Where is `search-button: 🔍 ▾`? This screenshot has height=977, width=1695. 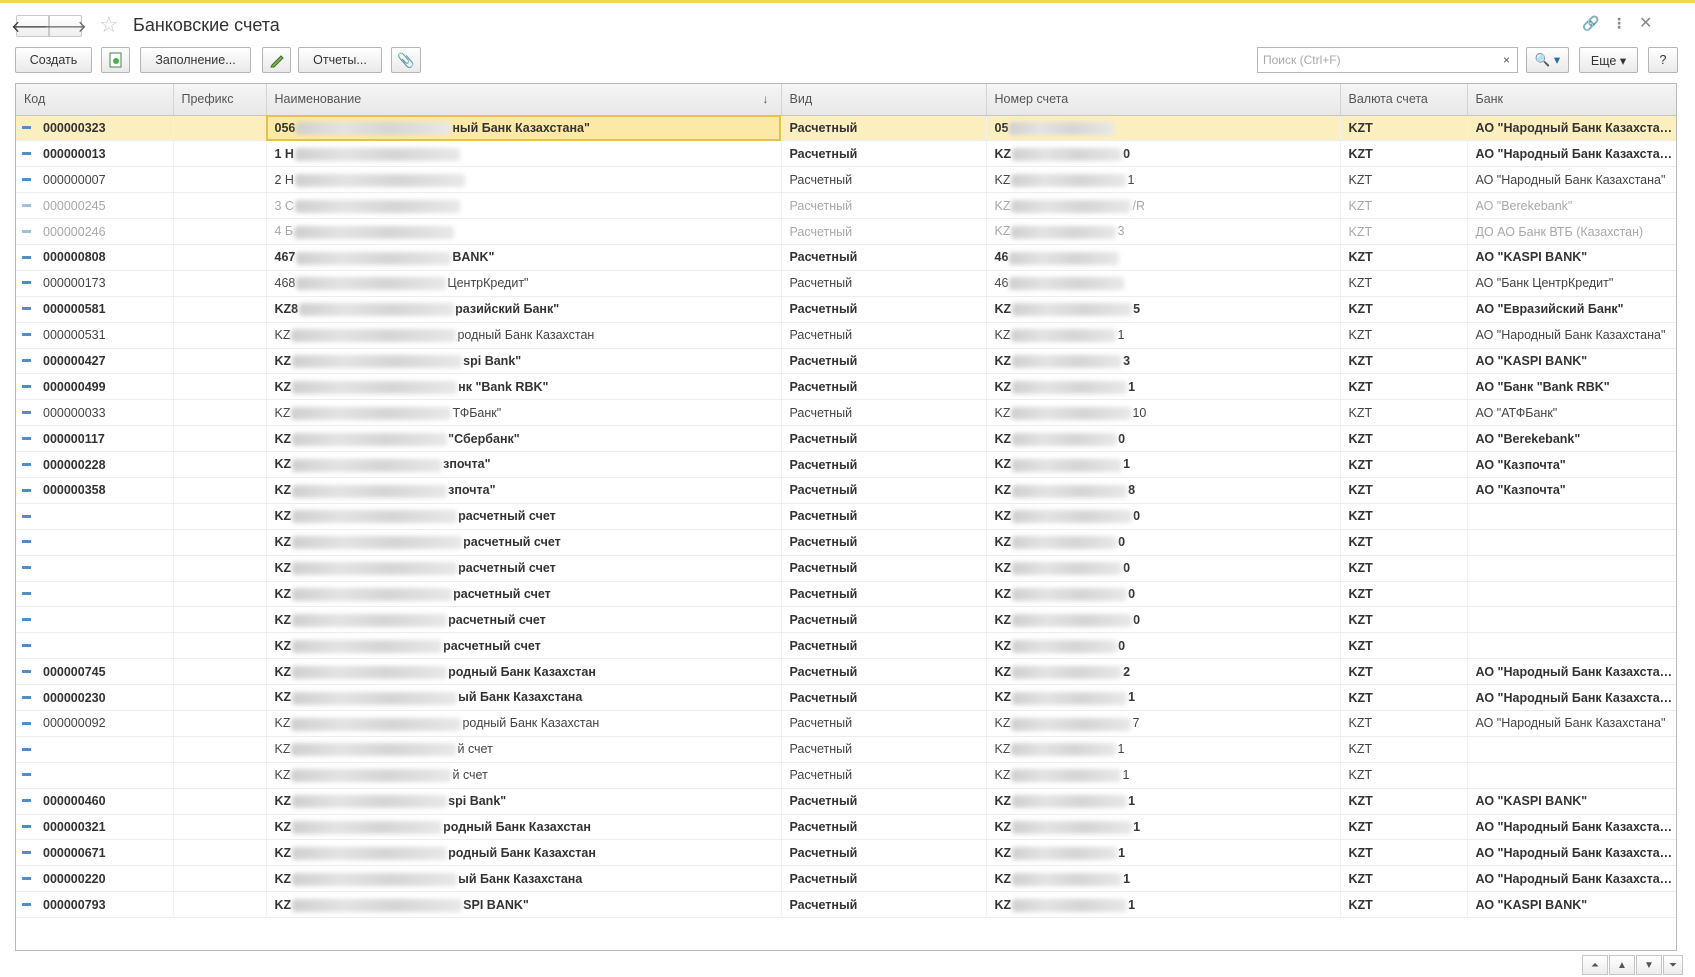 search-button: 🔍 ▾ is located at coordinates (1547, 60).